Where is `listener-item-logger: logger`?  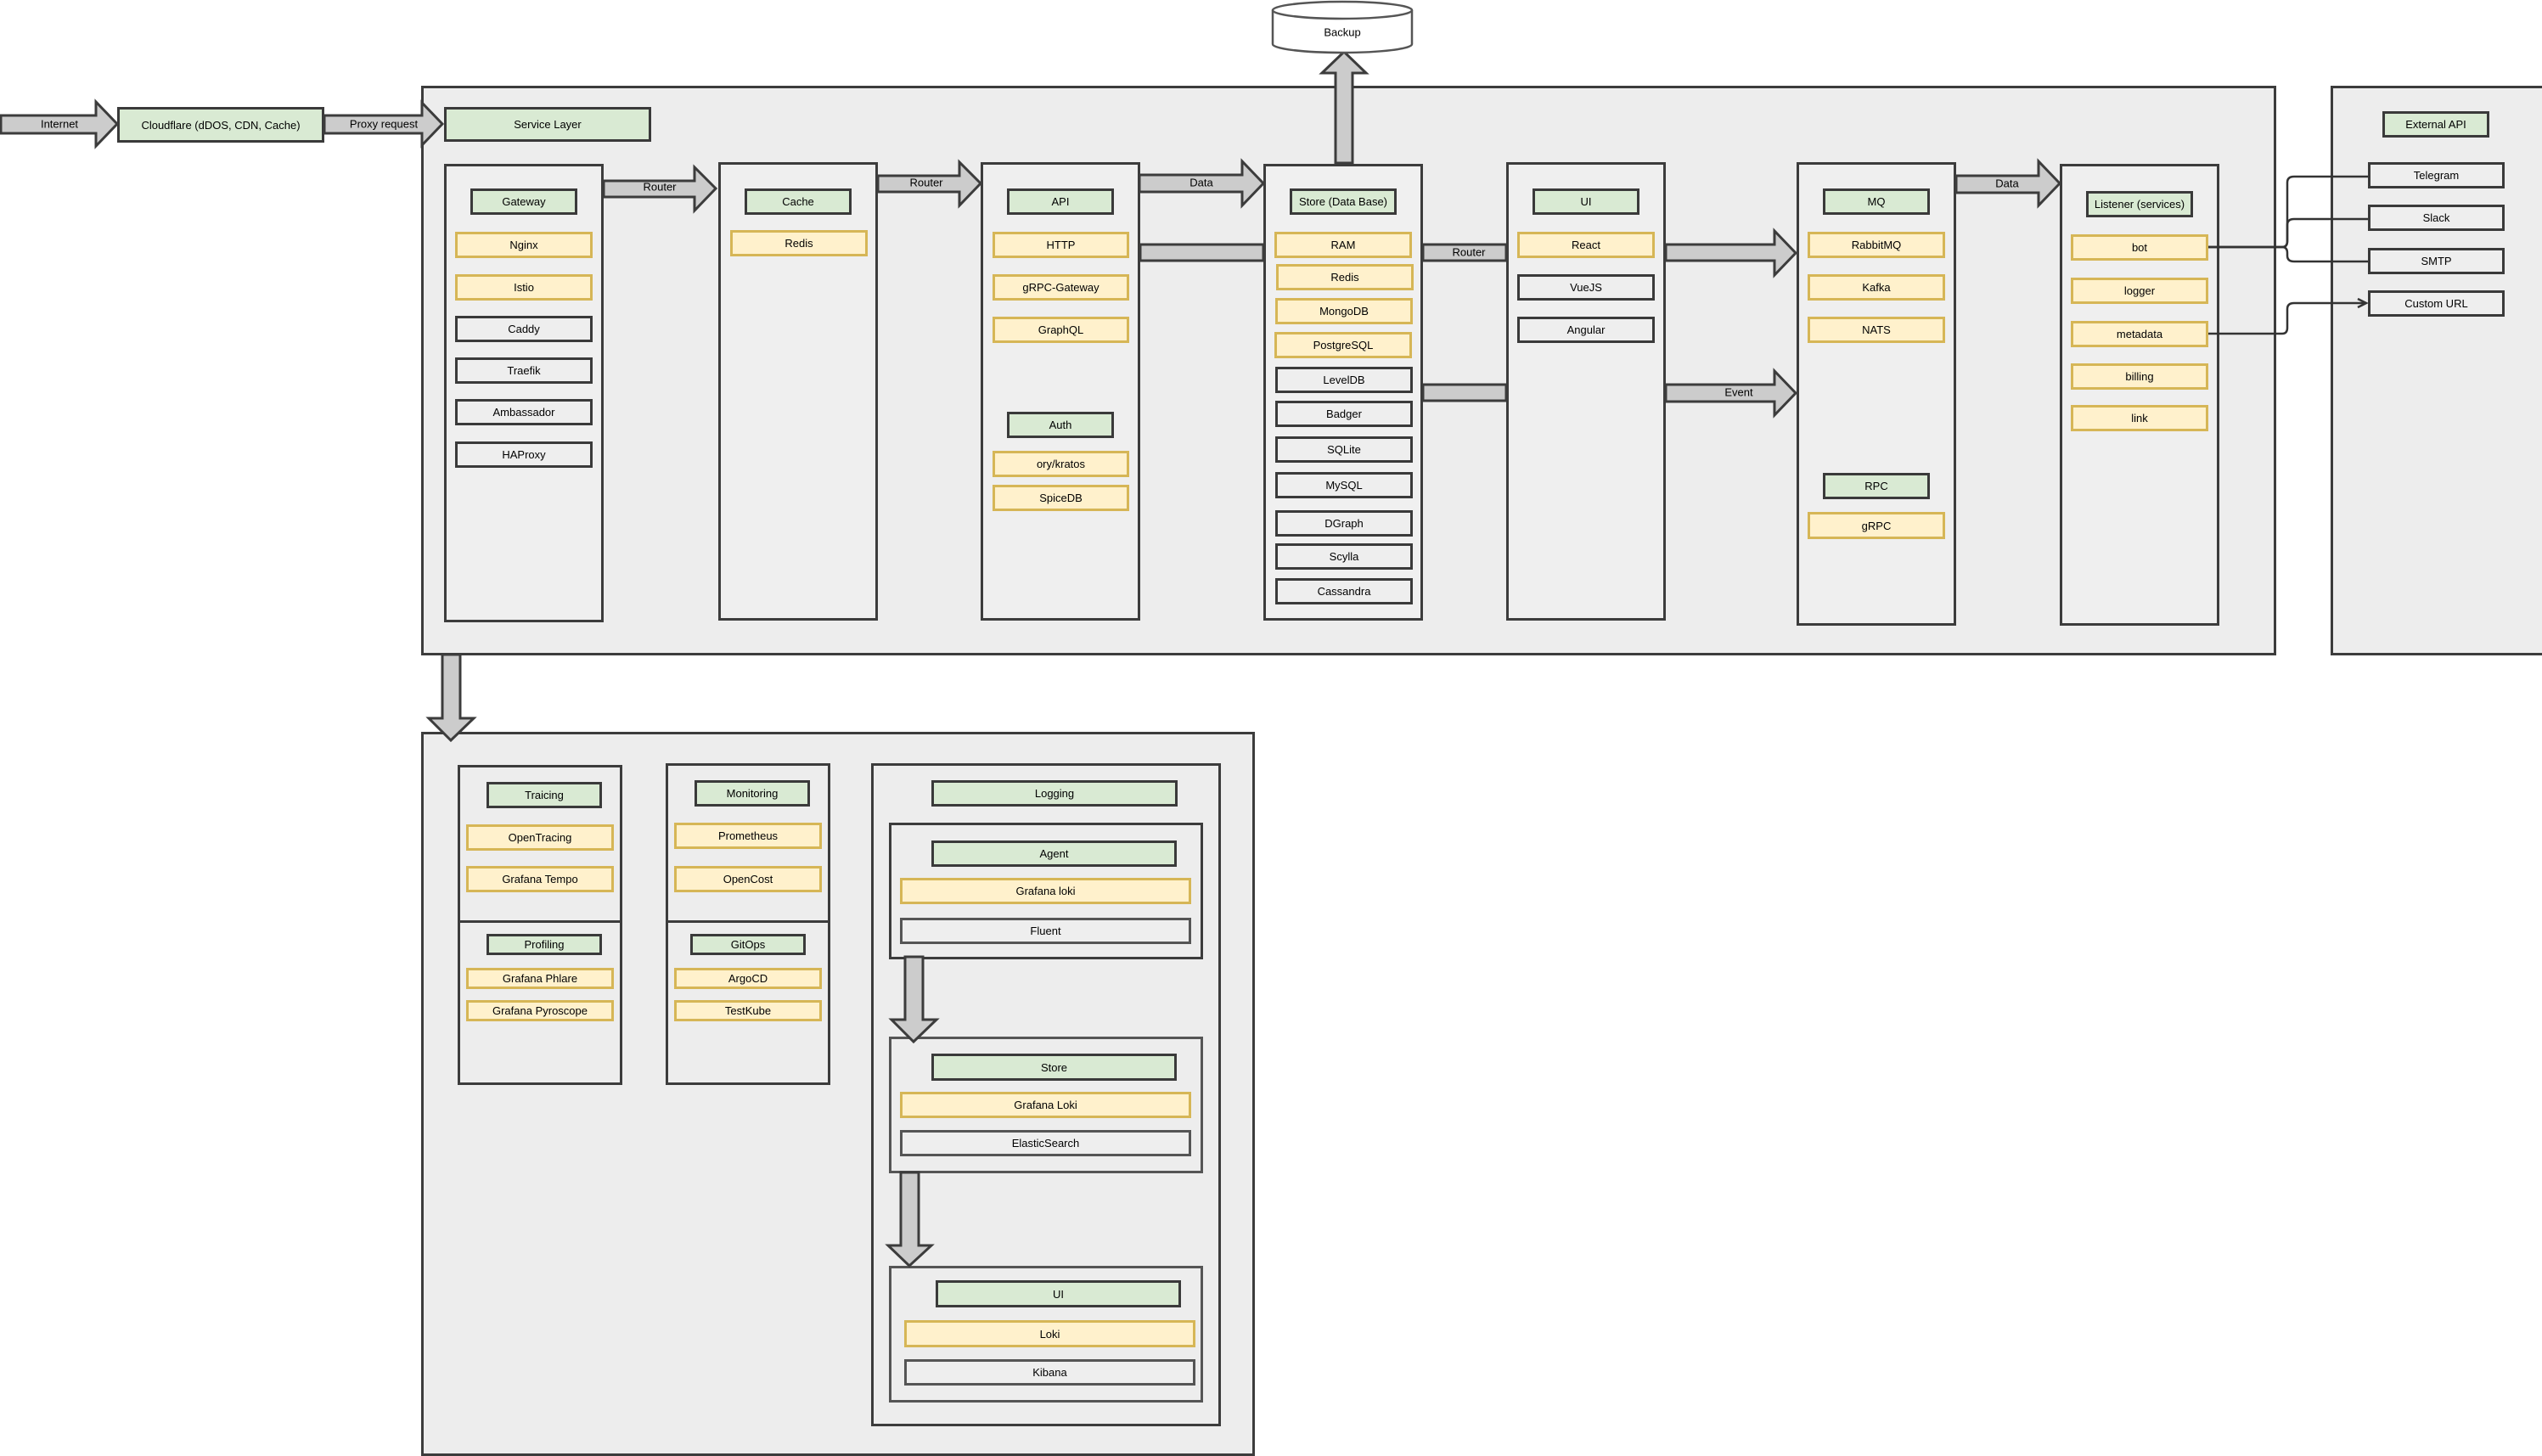 listener-item-logger: logger is located at coordinates (2139, 291).